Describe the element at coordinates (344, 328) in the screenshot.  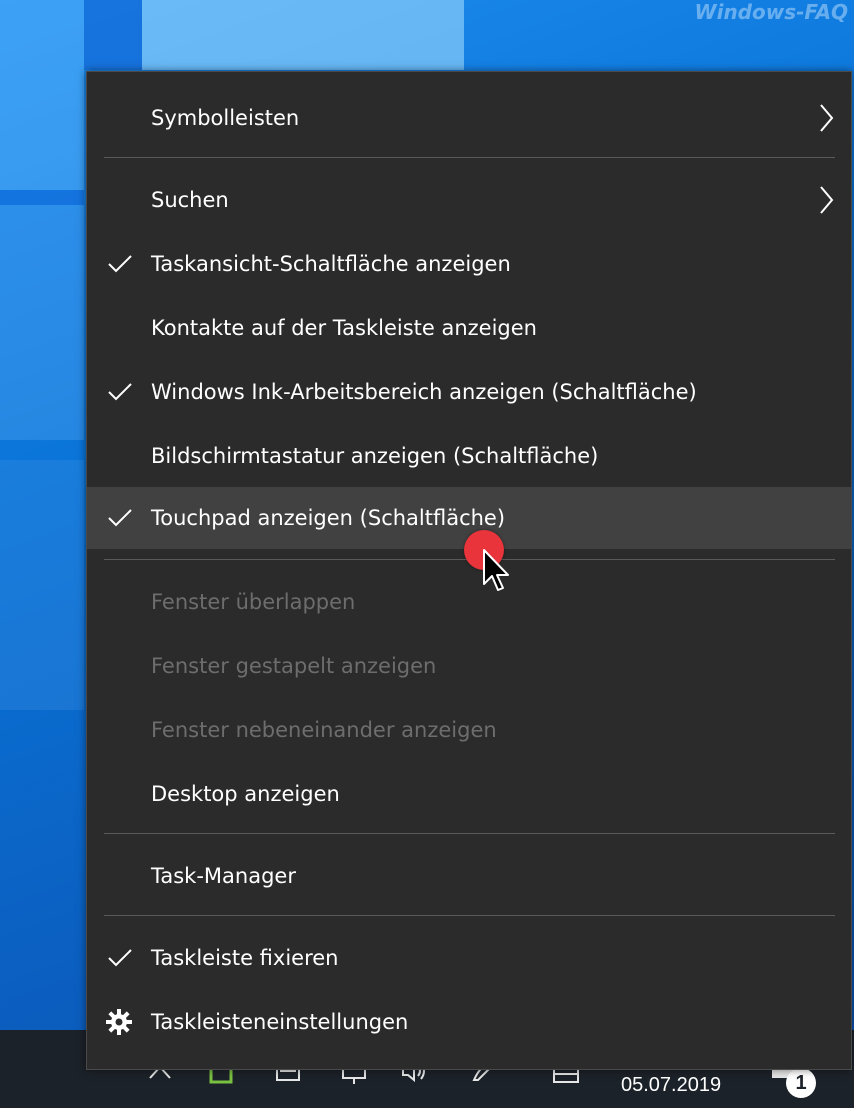
I see `menu-item-label: Kontakte auf der Taskleiste anzeigen` at that location.